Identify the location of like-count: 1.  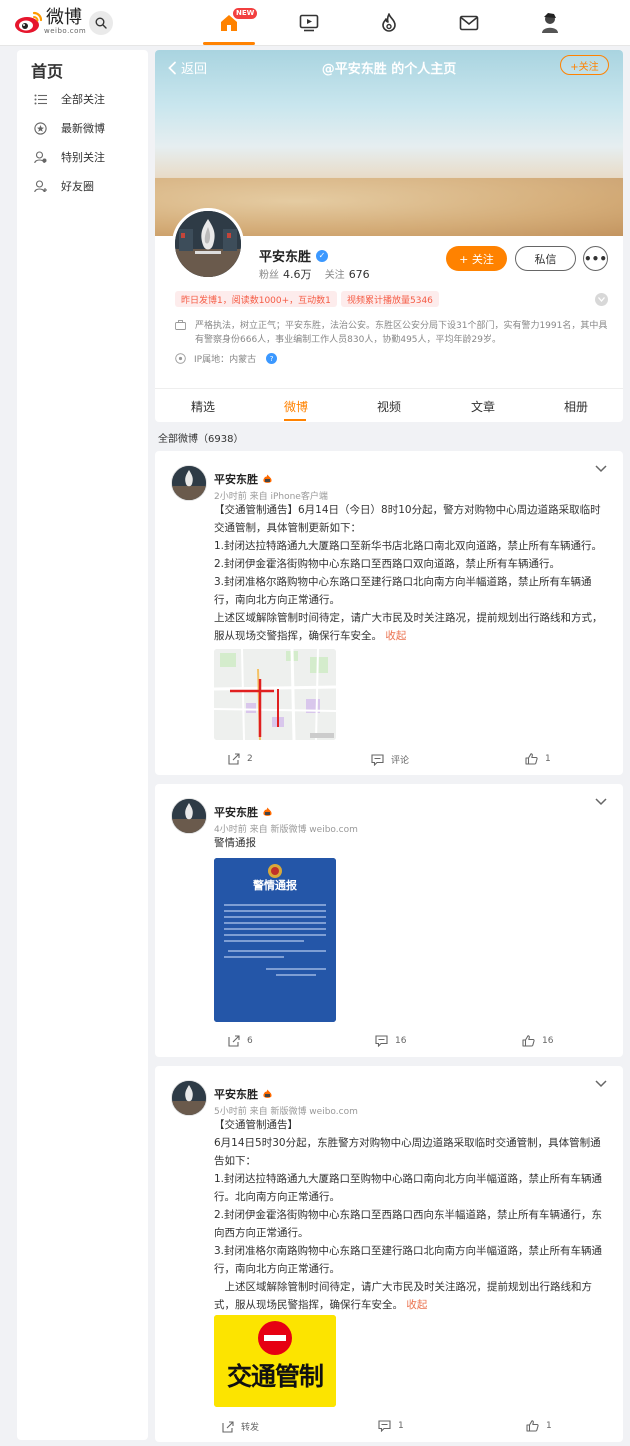
(549, 1426).